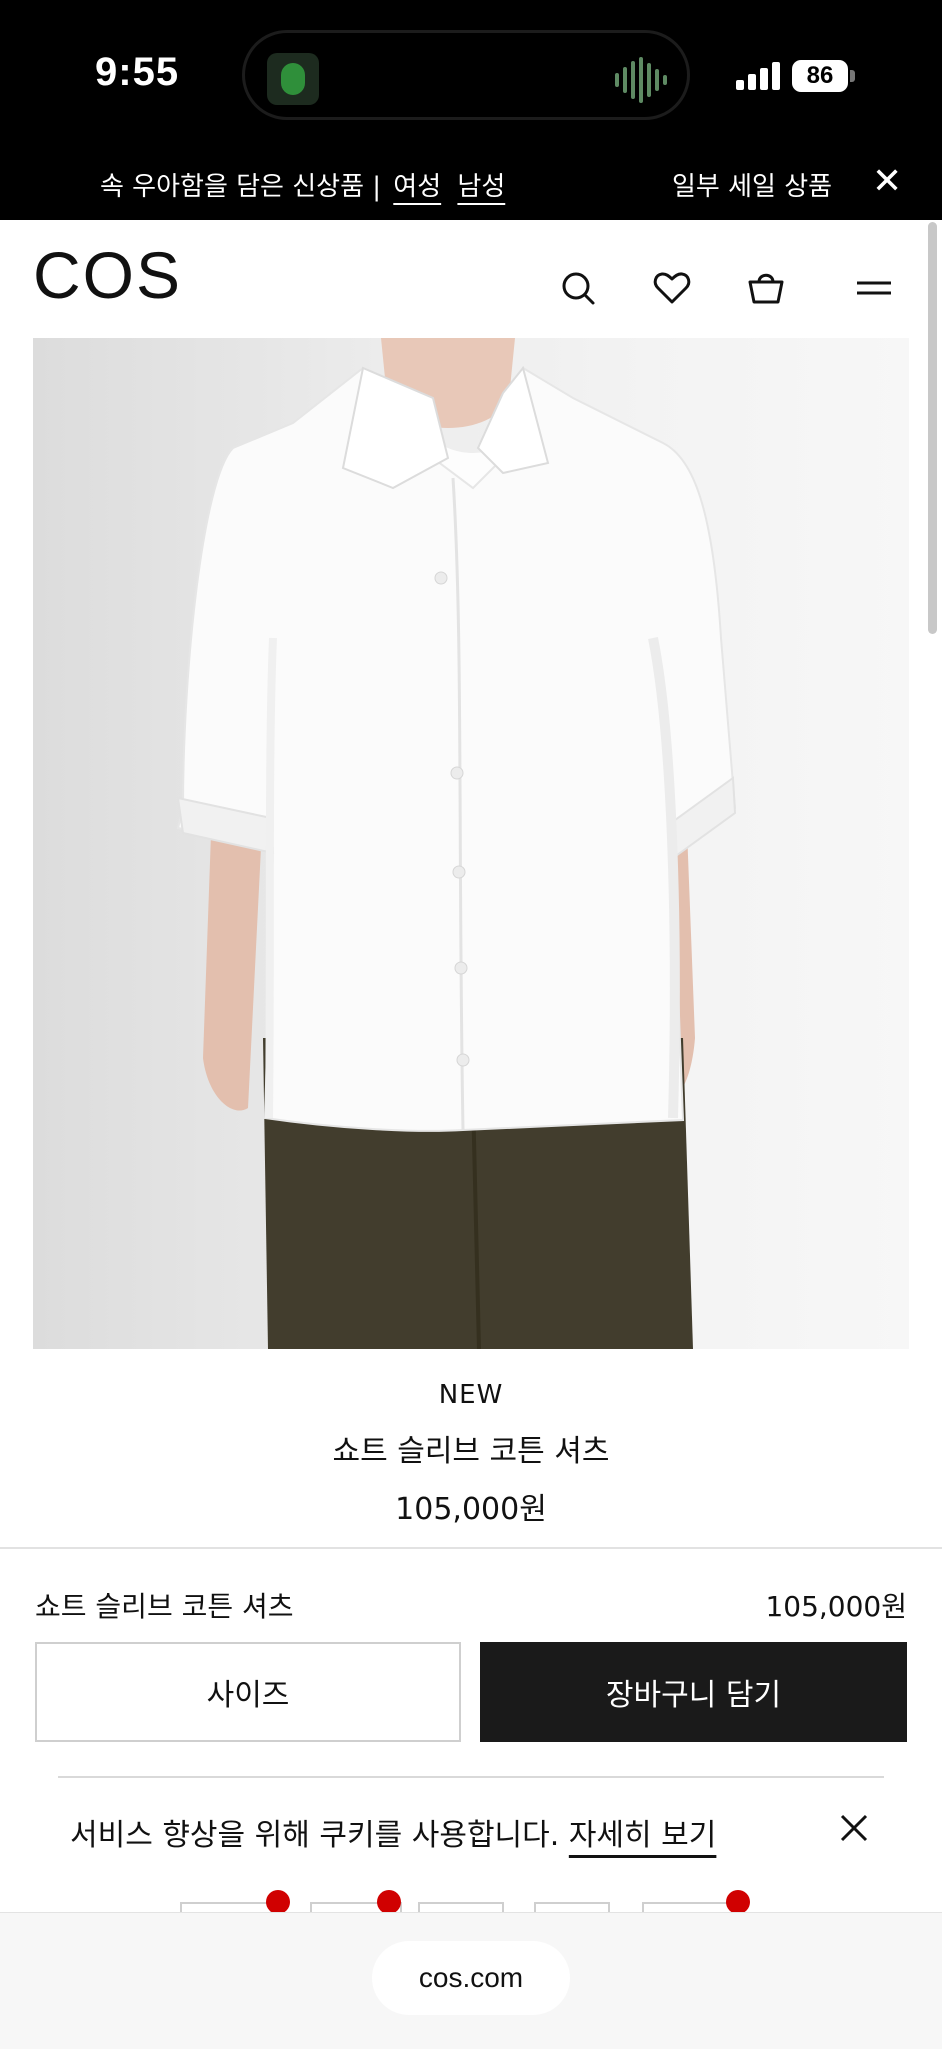 This screenshot has height=2049, width=942. What do you see at coordinates (293, 79) in the screenshot?
I see `now-playing-artwork` at bounding box center [293, 79].